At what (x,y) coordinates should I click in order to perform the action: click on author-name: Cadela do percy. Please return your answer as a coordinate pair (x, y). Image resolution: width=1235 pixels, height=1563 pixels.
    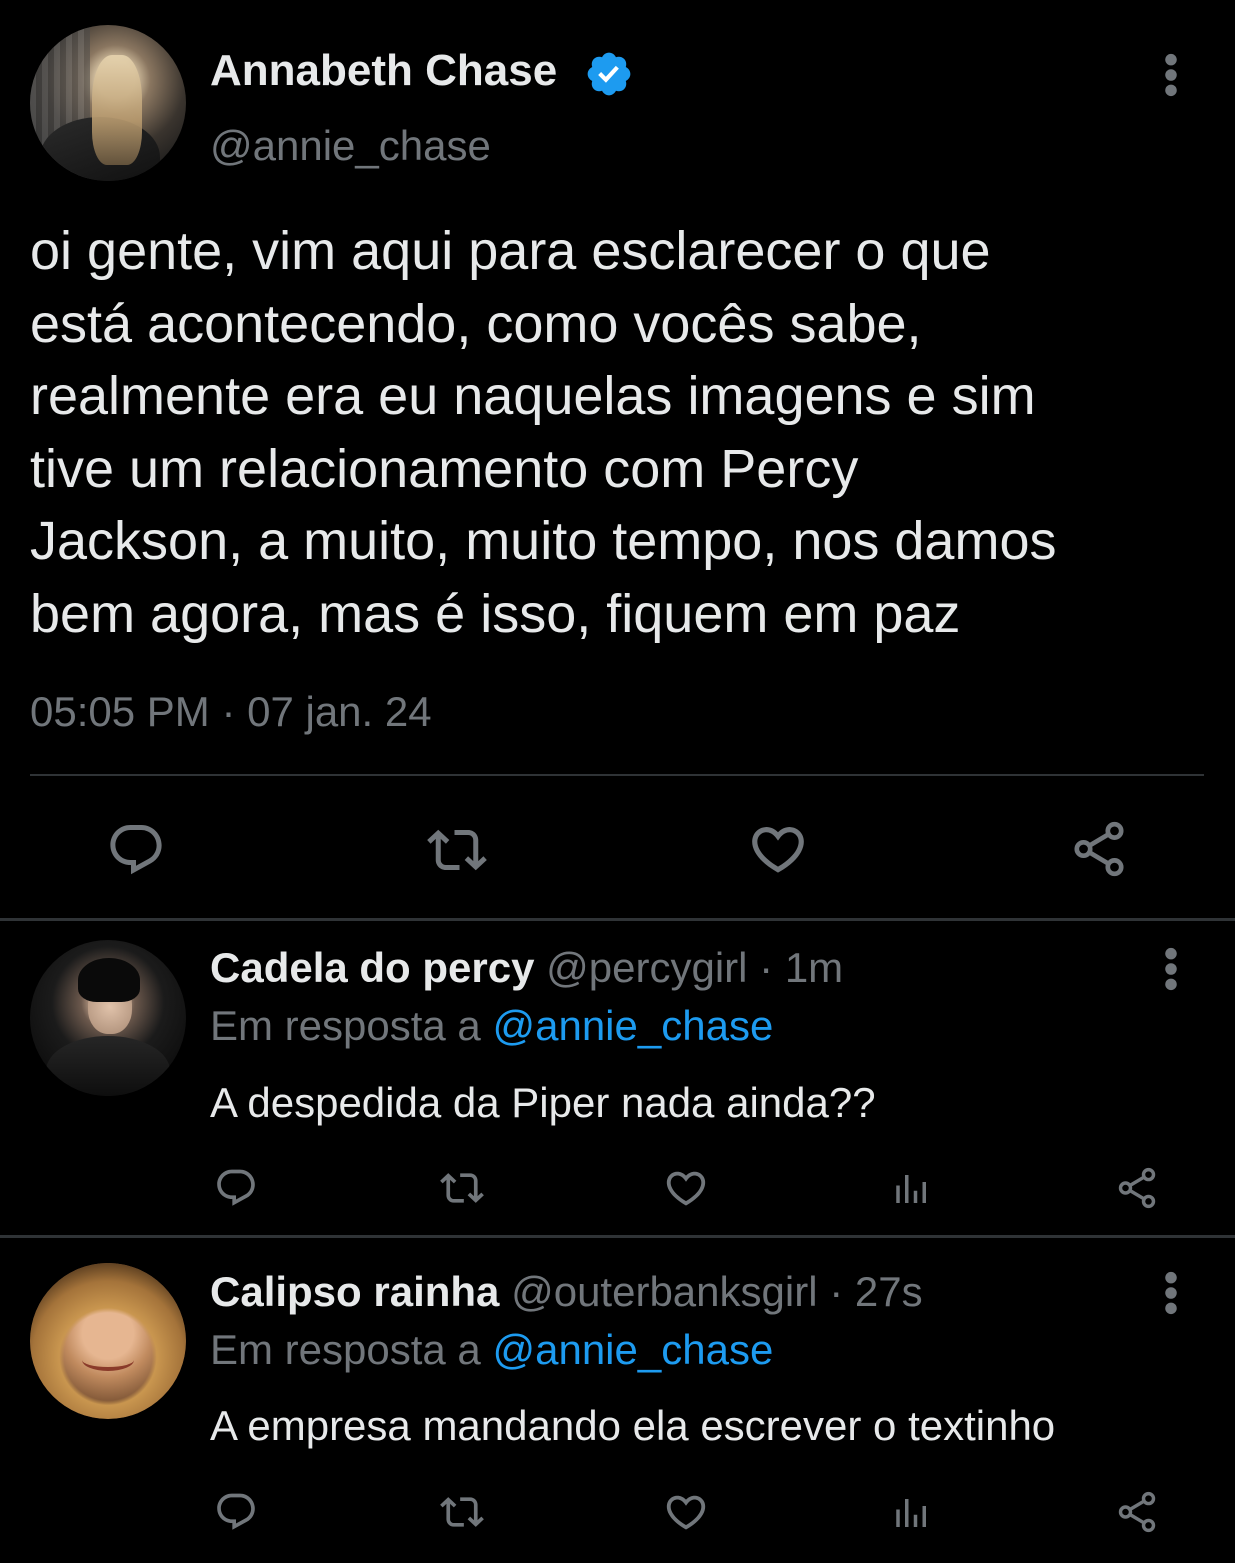
    Looking at the image, I should click on (372, 967).